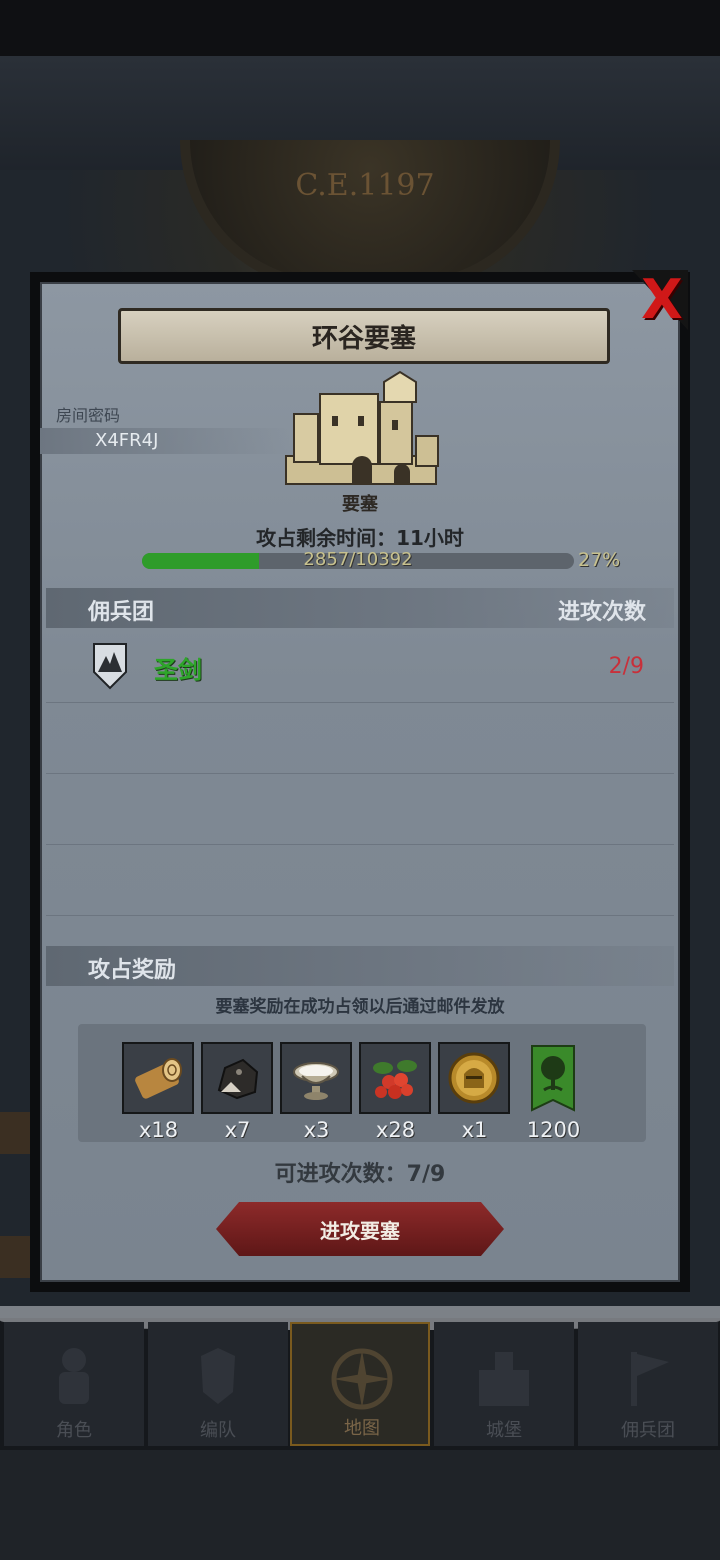 This screenshot has width=720, height=1560. What do you see at coordinates (395, 1079) in the screenshot?
I see `berries-icon` at bounding box center [395, 1079].